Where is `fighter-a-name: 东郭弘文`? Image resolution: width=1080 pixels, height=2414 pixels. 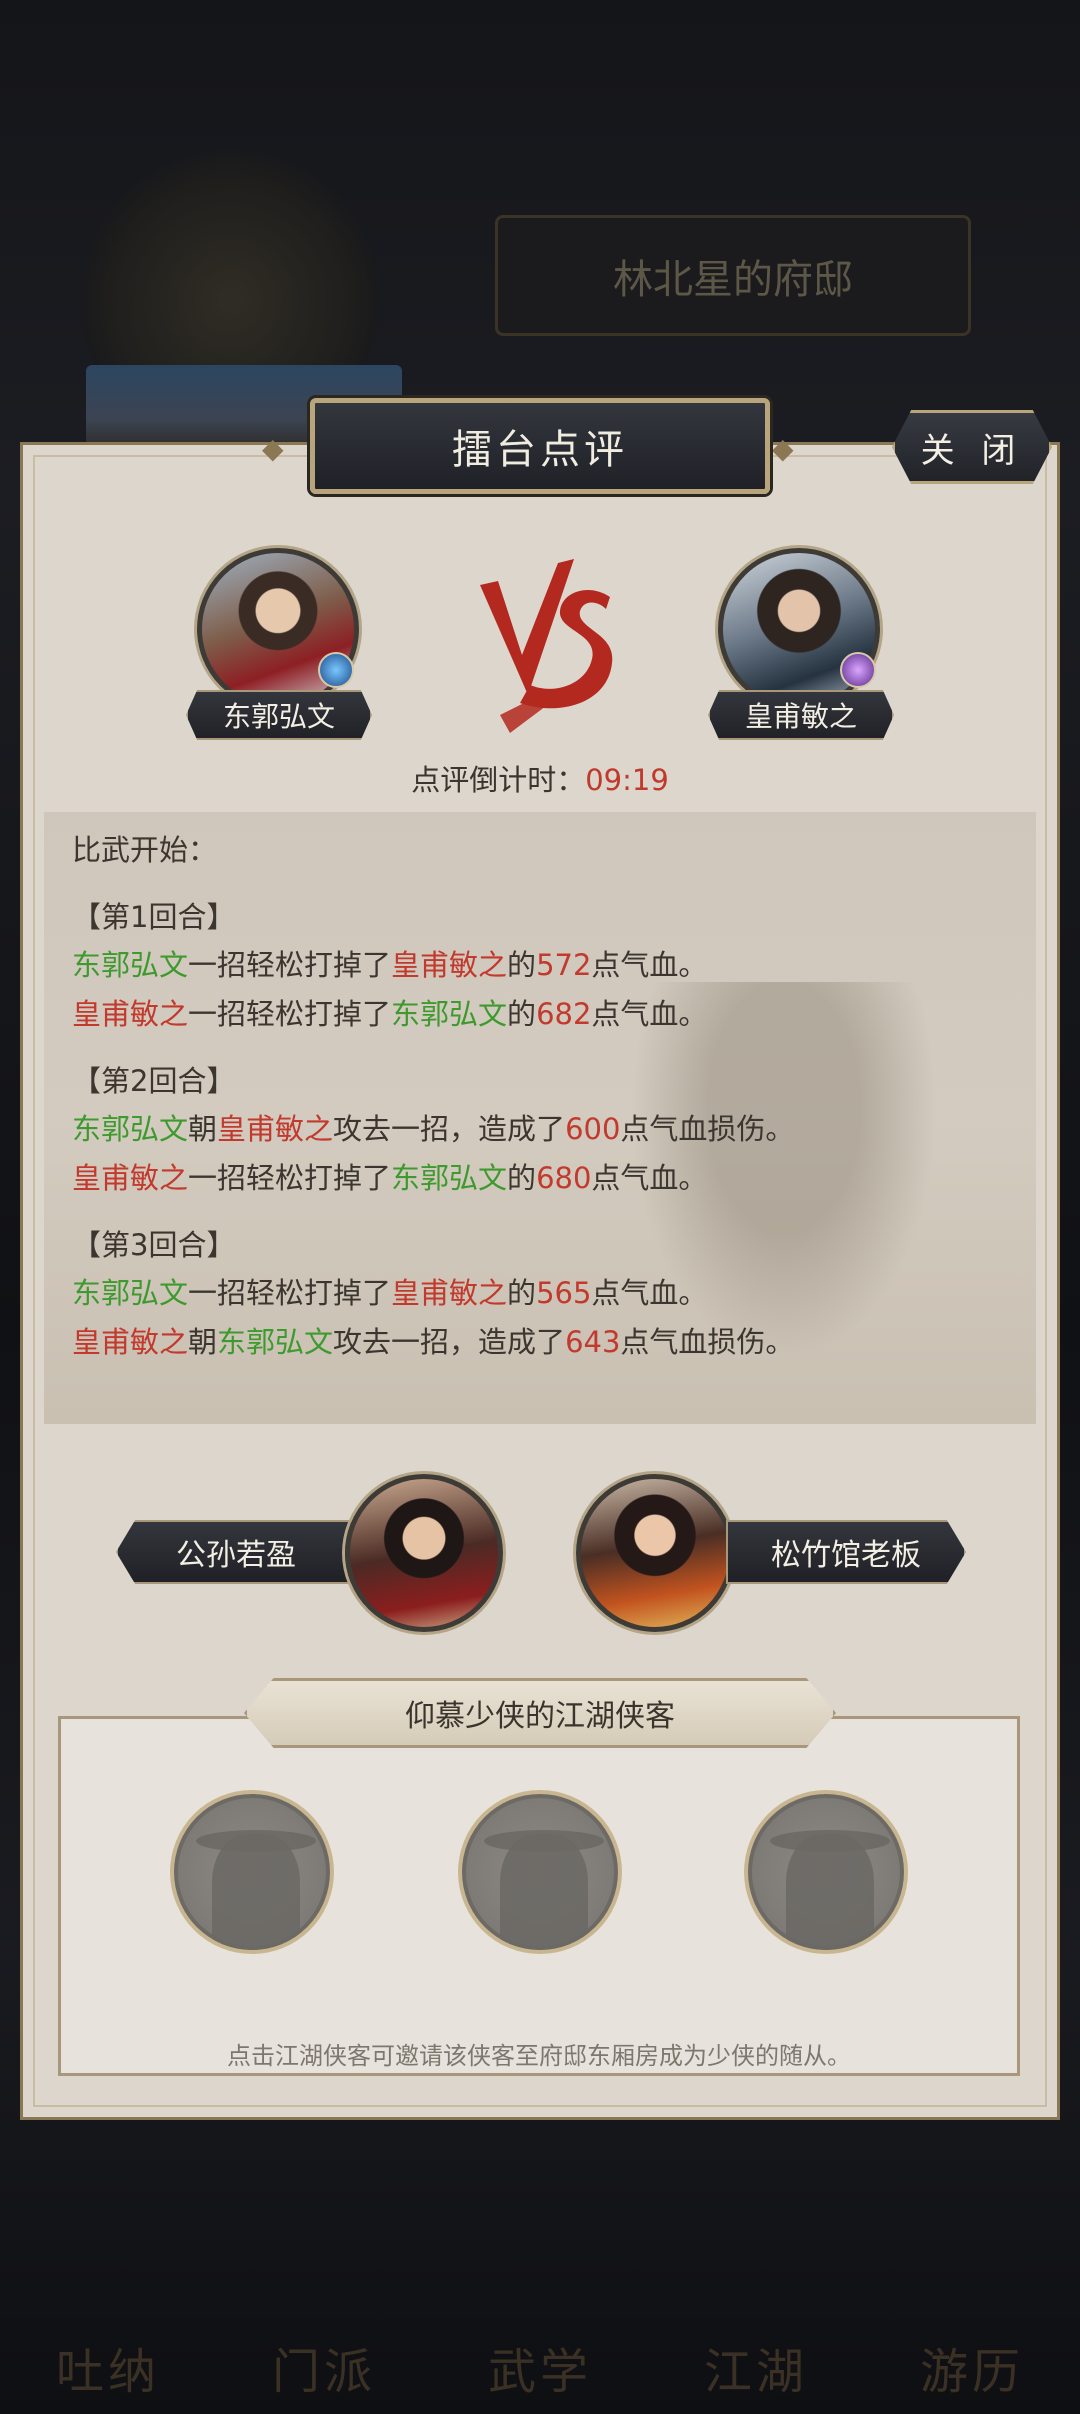 fighter-a-name: 东郭弘文 is located at coordinates (279, 715).